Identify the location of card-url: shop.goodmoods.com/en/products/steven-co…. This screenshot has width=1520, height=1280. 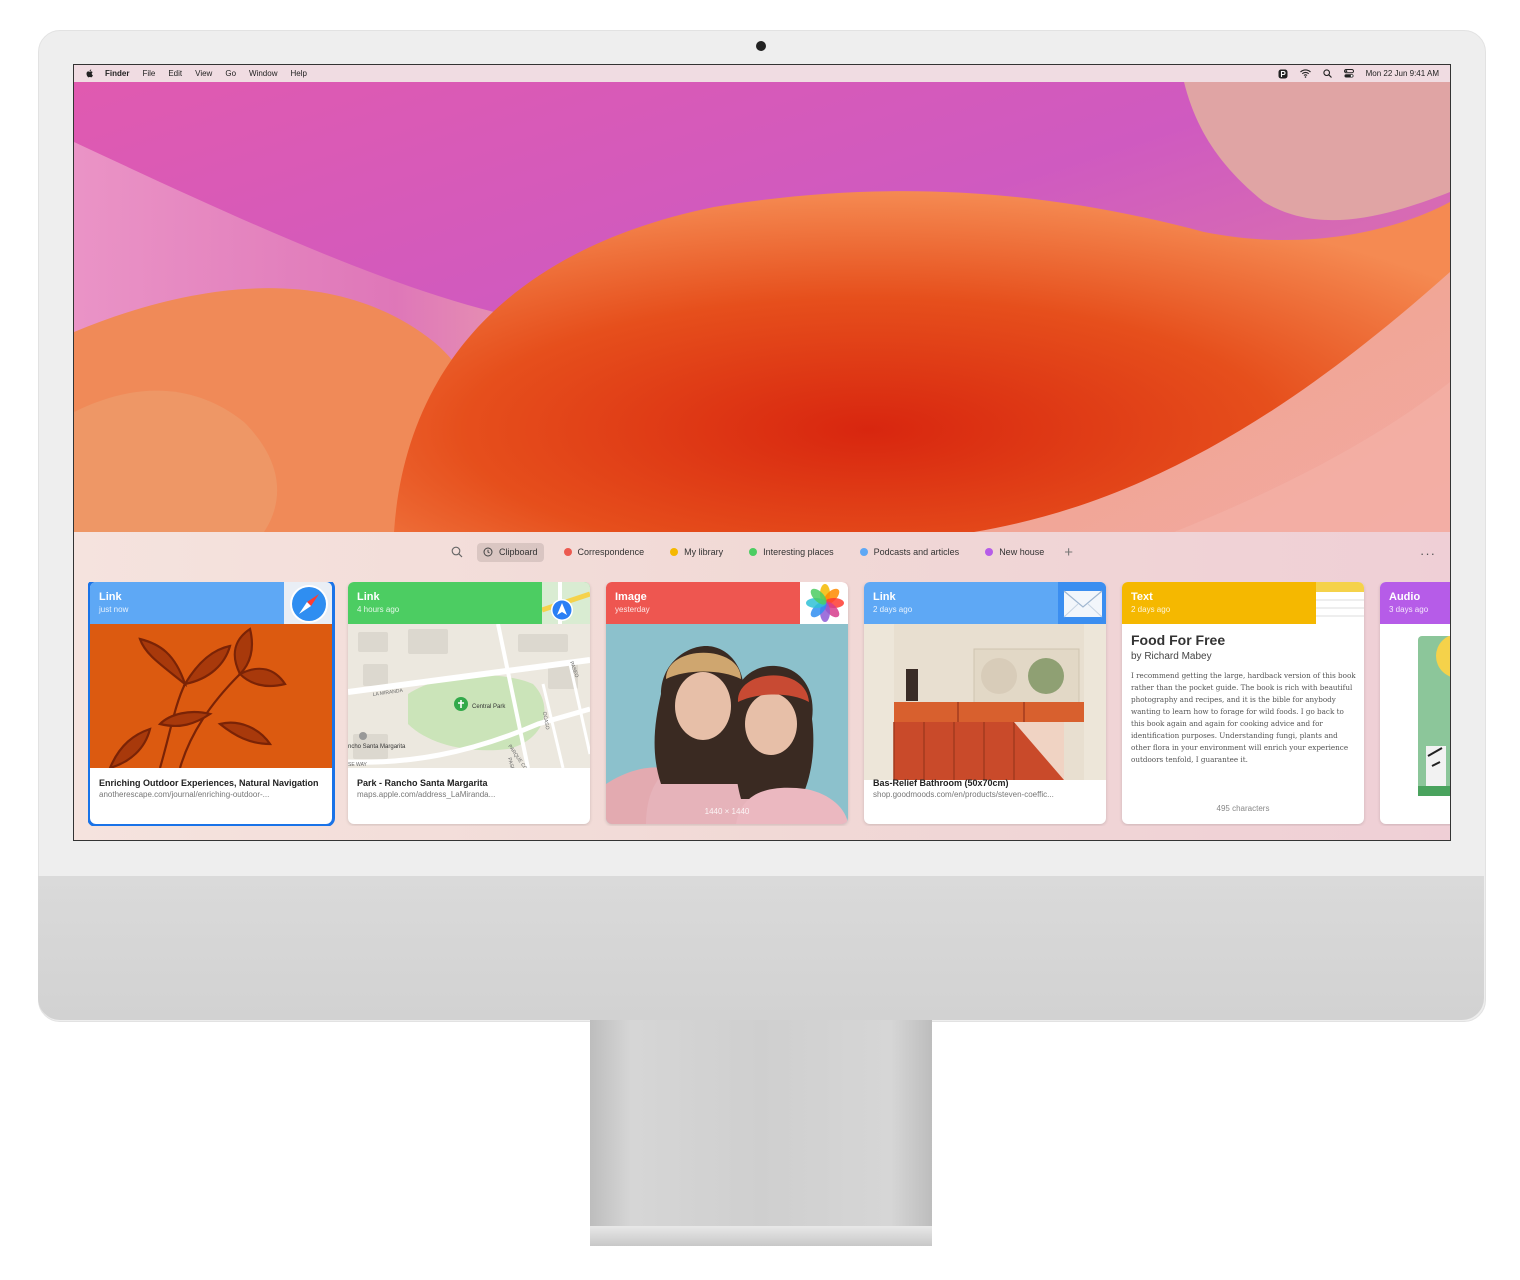
(963, 794).